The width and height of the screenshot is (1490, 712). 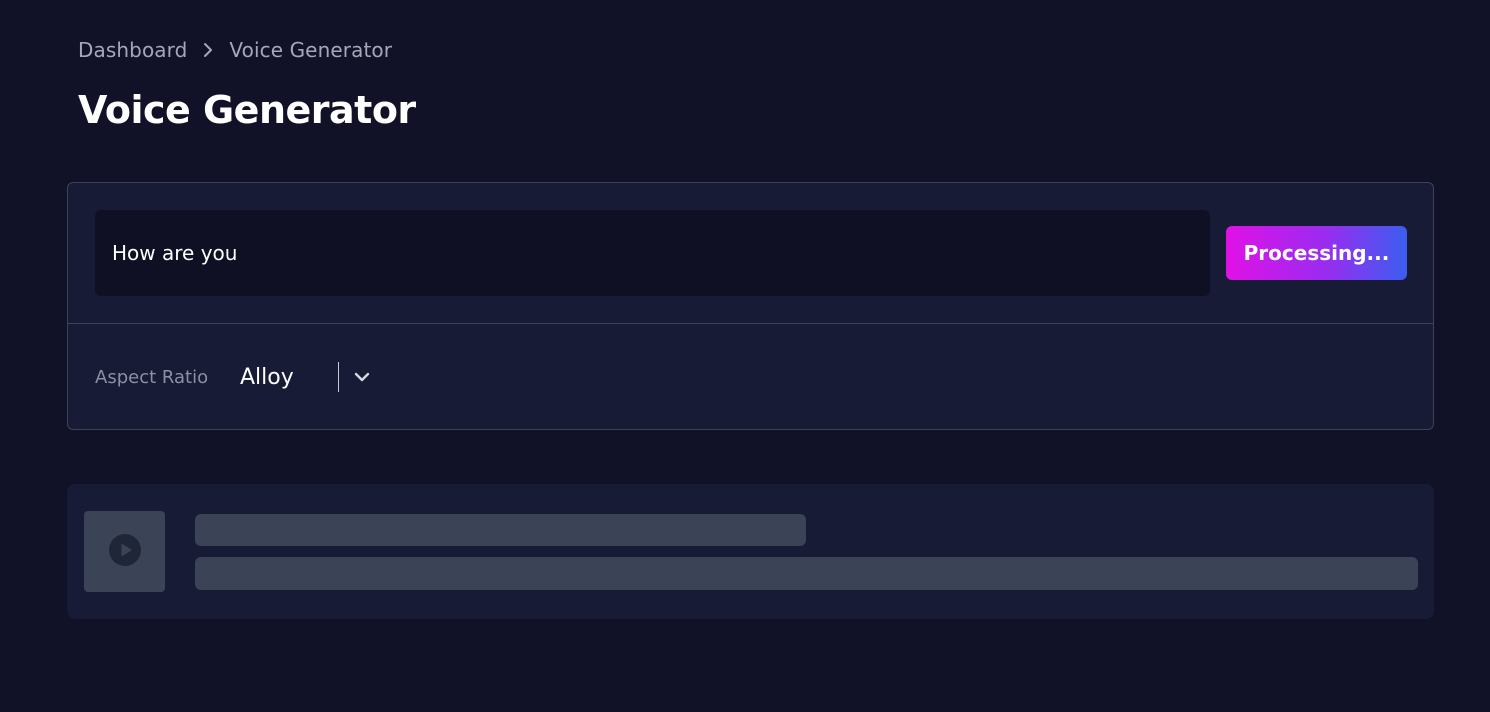 What do you see at coordinates (311, 50) in the screenshot?
I see `breadcrumb-current: Voice Generator` at bounding box center [311, 50].